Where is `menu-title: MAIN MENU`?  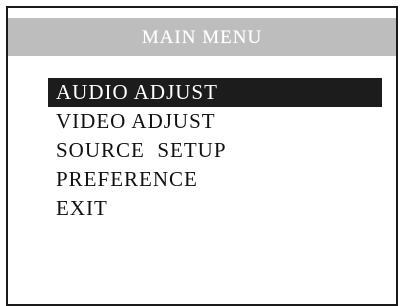
menu-title: MAIN MENU is located at coordinates (202, 37).